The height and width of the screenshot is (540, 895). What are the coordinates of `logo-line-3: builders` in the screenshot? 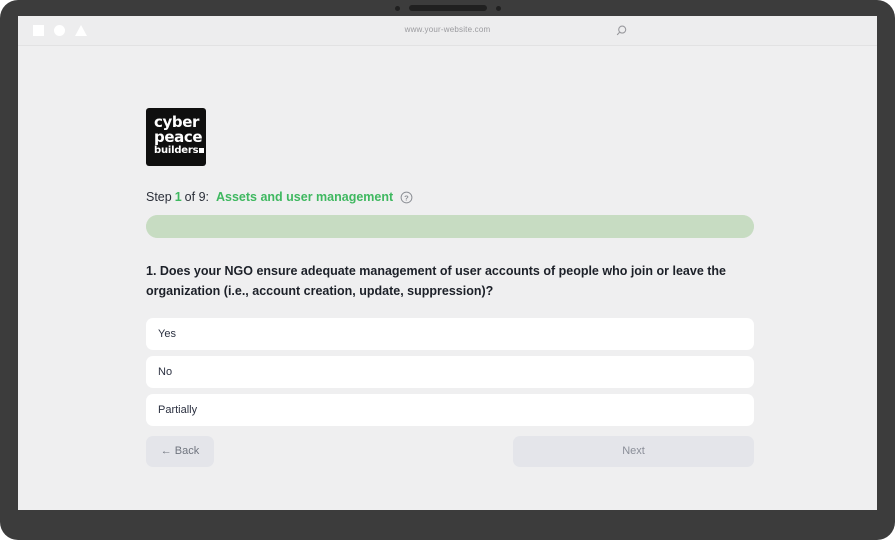 It's located at (176, 150).